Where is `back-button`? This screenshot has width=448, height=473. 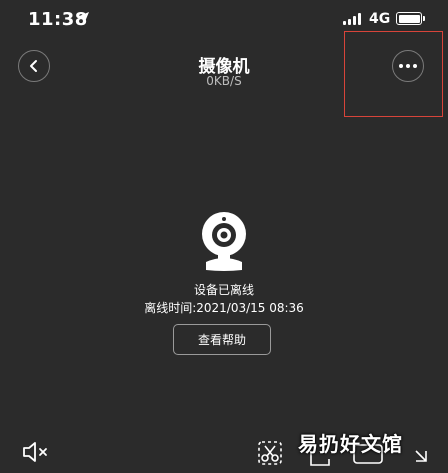
back-button is located at coordinates (34, 66).